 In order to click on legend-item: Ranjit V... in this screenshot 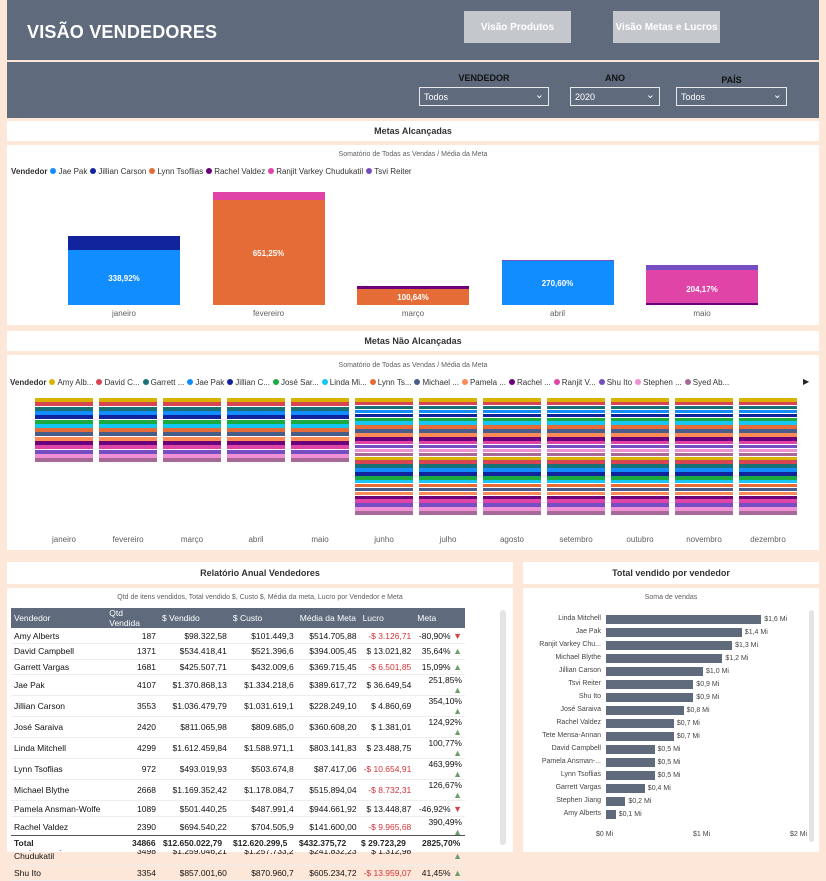, I will do `click(574, 382)`.